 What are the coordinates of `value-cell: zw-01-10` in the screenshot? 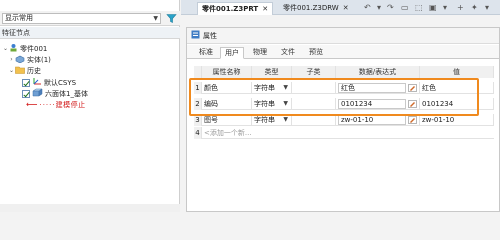 It's located at (457, 120).